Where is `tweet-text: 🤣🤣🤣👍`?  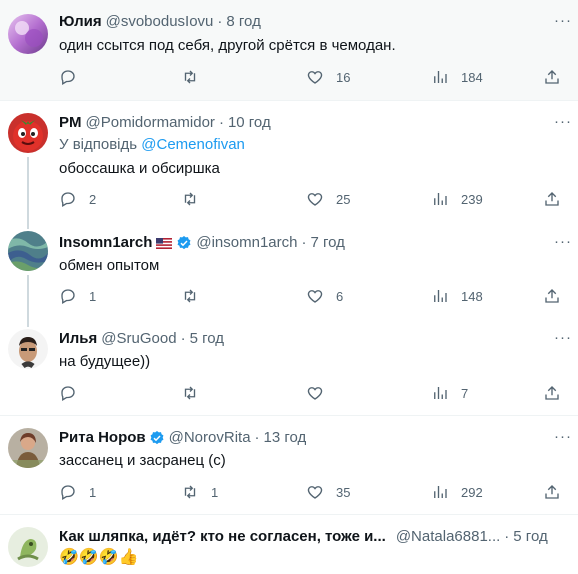
tweet-text: 🤣🤣🤣👍 is located at coordinates (99, 557).